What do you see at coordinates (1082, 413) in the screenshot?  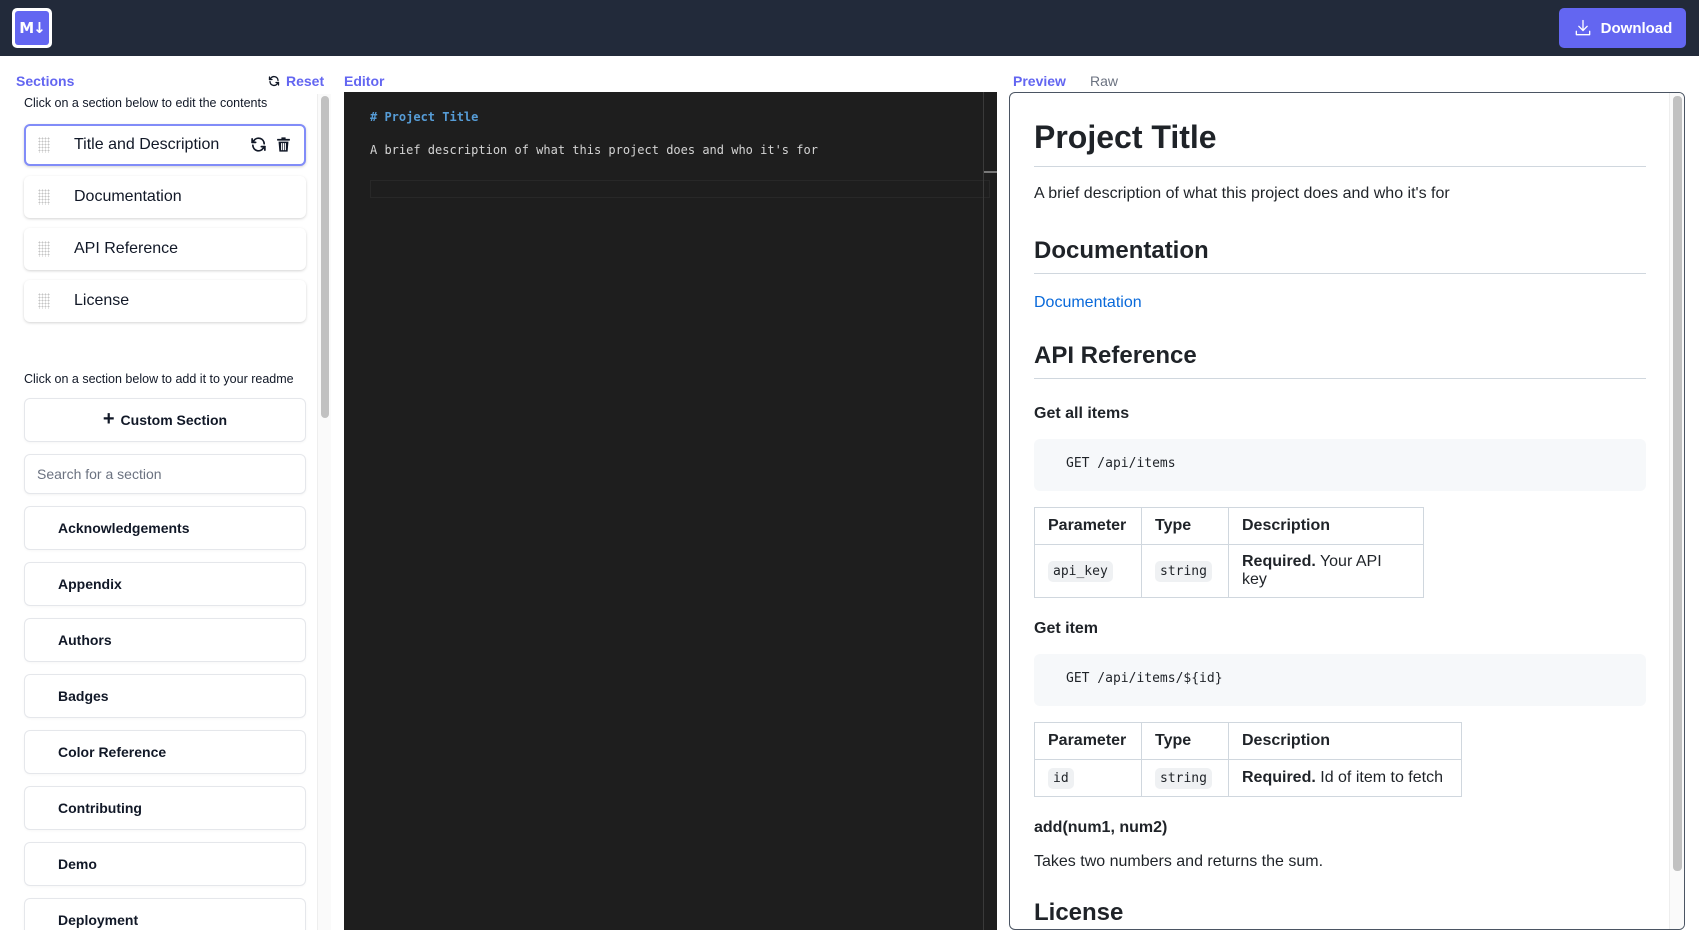 I see `endpoint-title: Get all items` at bounding box center [1082, 413].